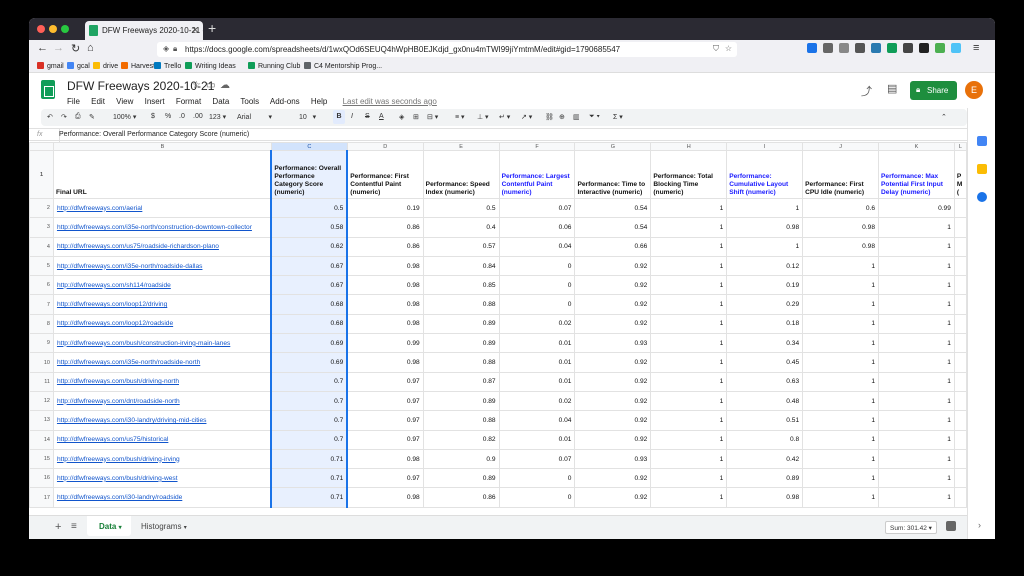 The width and height of the screenshot is (1024, 576). I want to click on menu-icon: ≡, so click(976, 48).